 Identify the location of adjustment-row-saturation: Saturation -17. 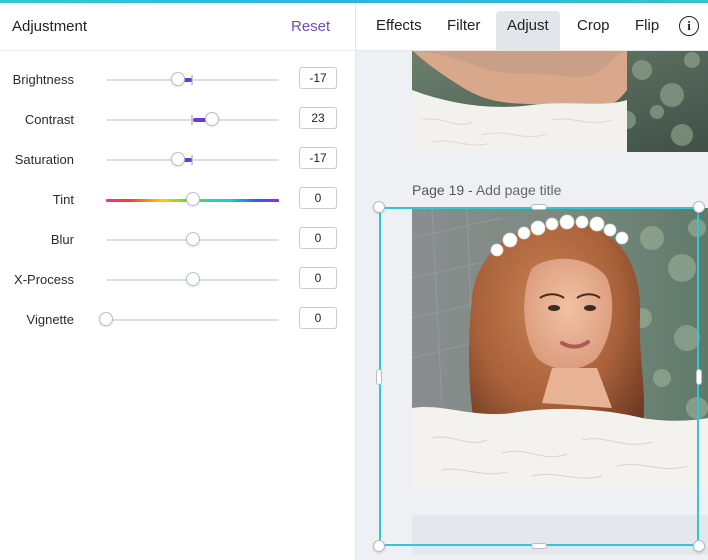
(177, 166).